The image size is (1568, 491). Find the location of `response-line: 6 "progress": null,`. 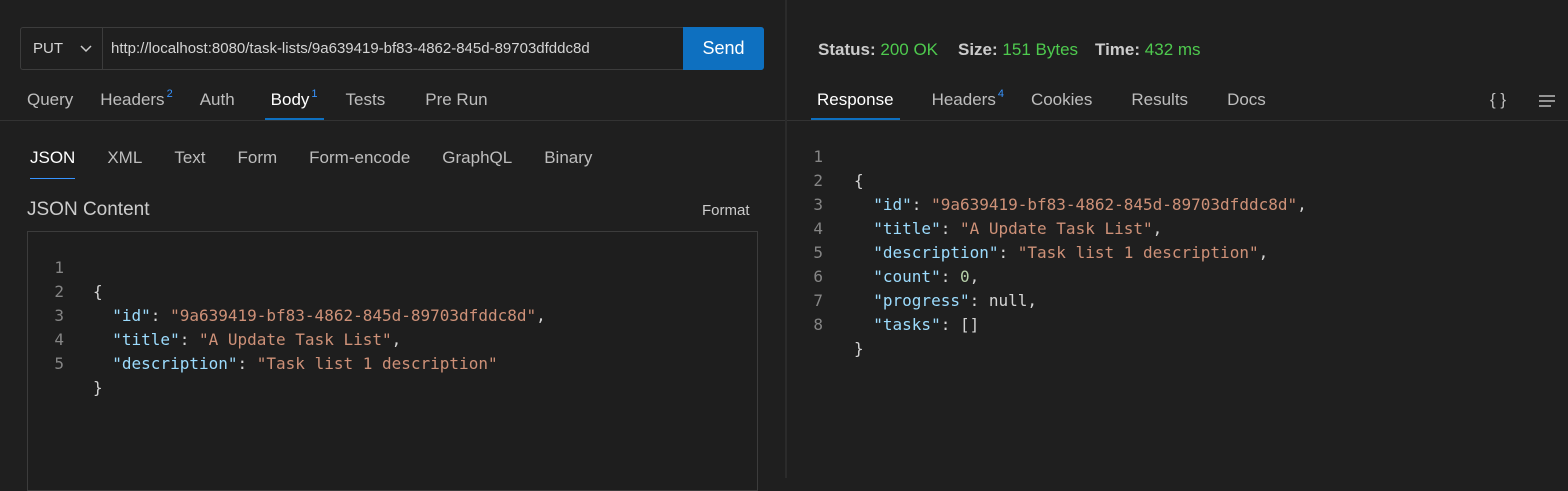

response-line: 6 "progress": null, is located at coordinates (912, 275).